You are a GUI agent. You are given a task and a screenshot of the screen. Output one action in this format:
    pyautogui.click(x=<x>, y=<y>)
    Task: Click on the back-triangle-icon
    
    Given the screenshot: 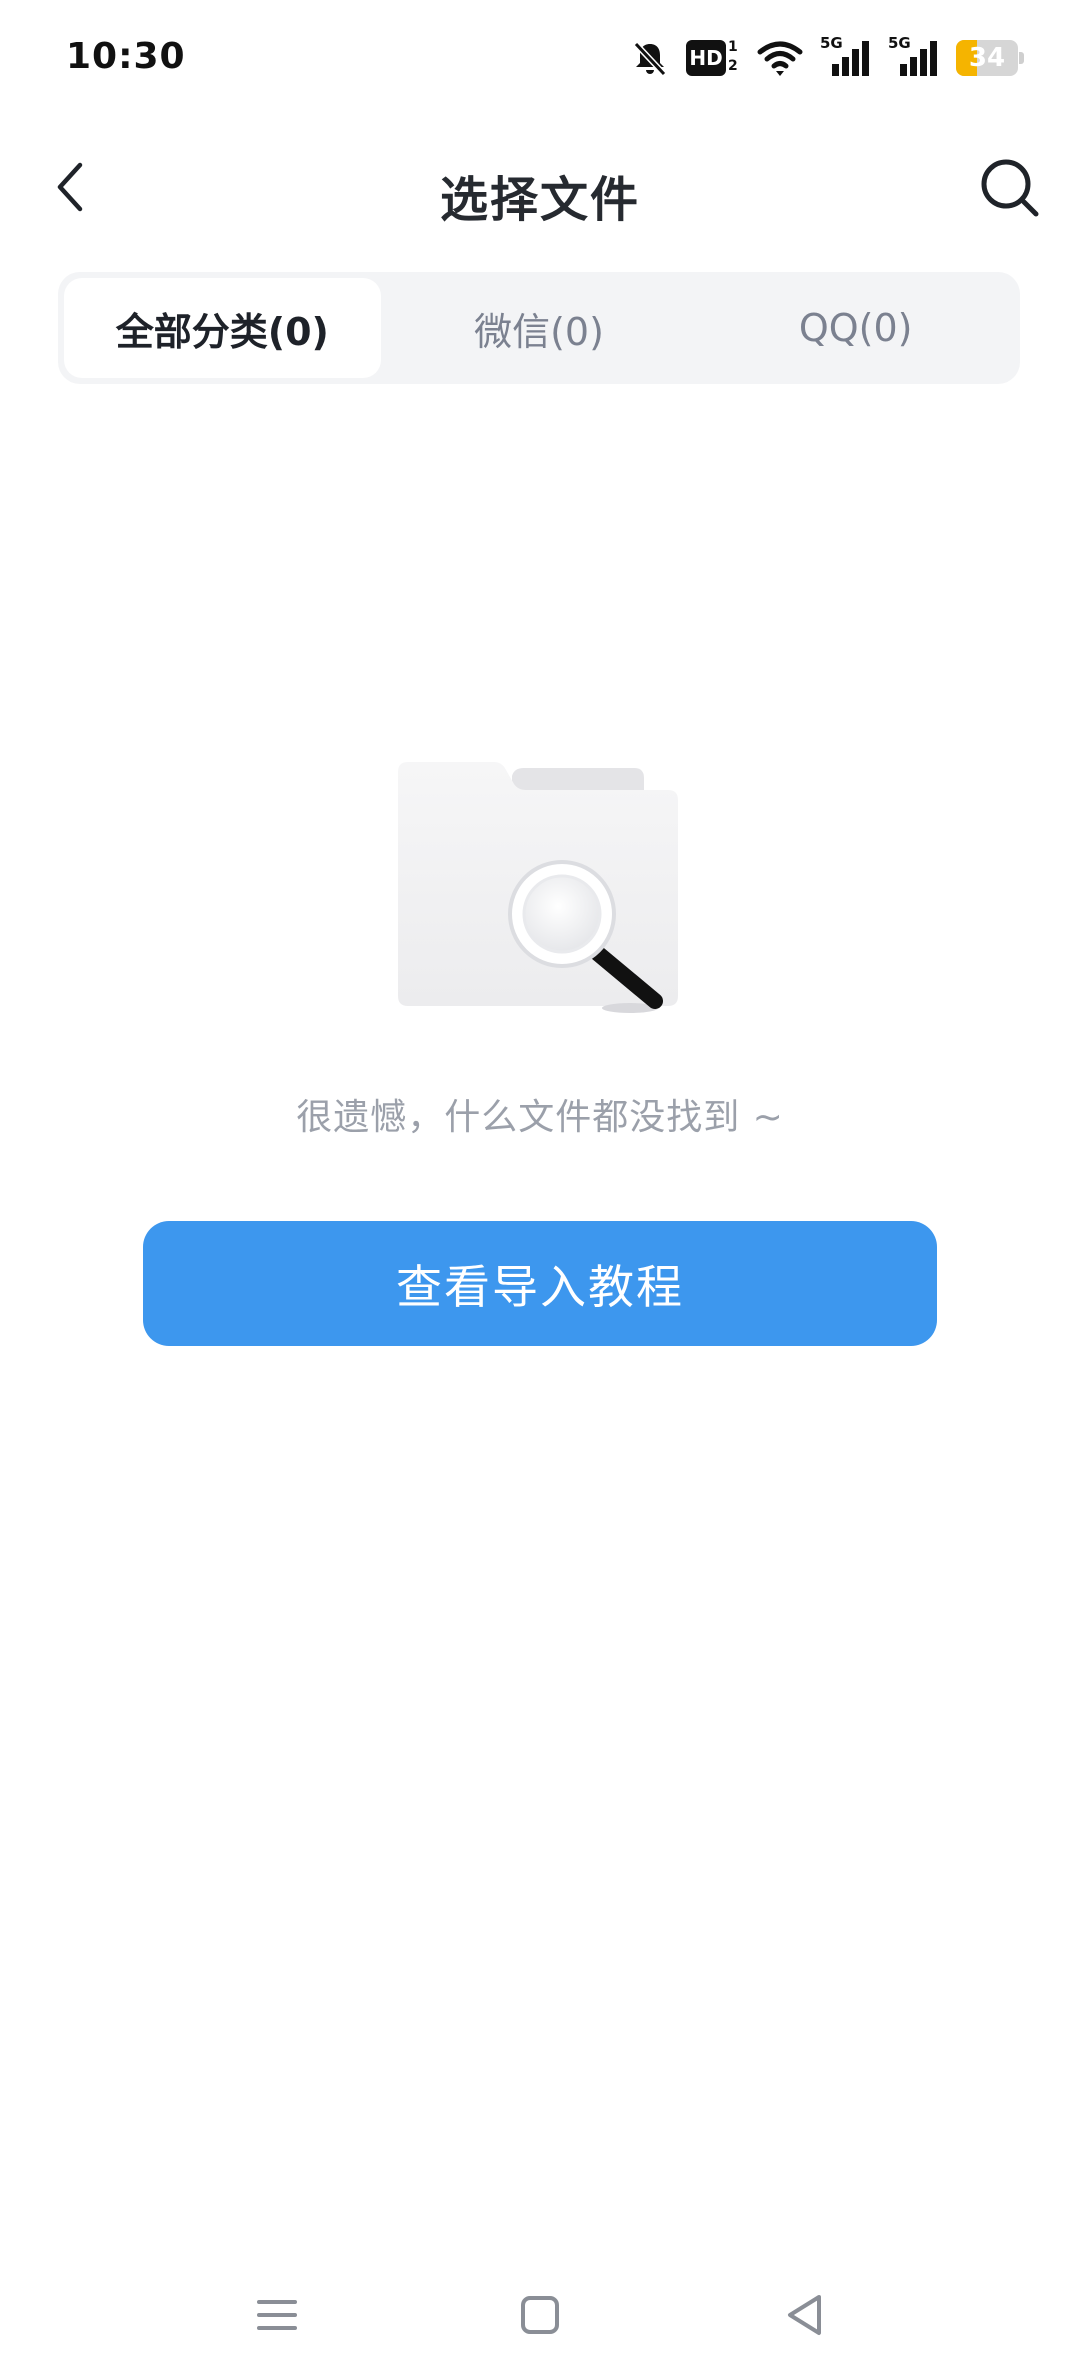 What is the action you would take?
    pyautogui.click(x=804, y=2315)
    